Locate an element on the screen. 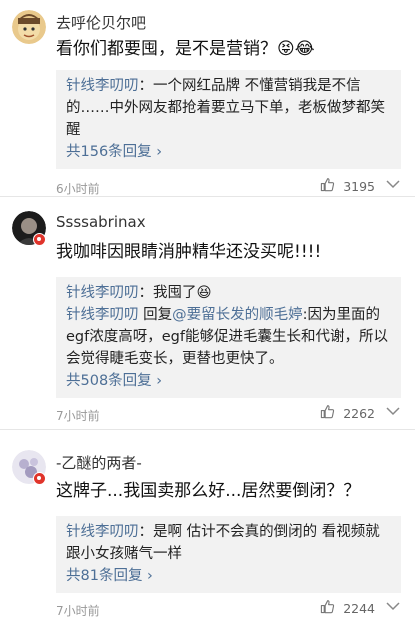  avatar is located at coordinates (29, 27).